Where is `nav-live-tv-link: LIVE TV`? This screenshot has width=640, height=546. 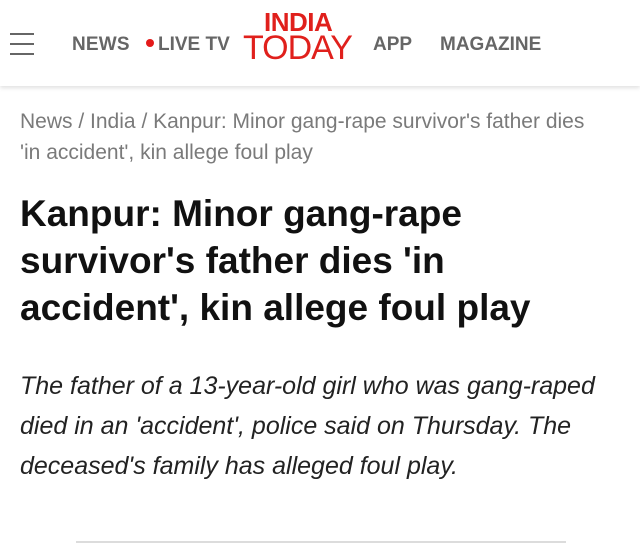 nav-live-tv-link: LIVE TV is located at coordinates (188, 45).